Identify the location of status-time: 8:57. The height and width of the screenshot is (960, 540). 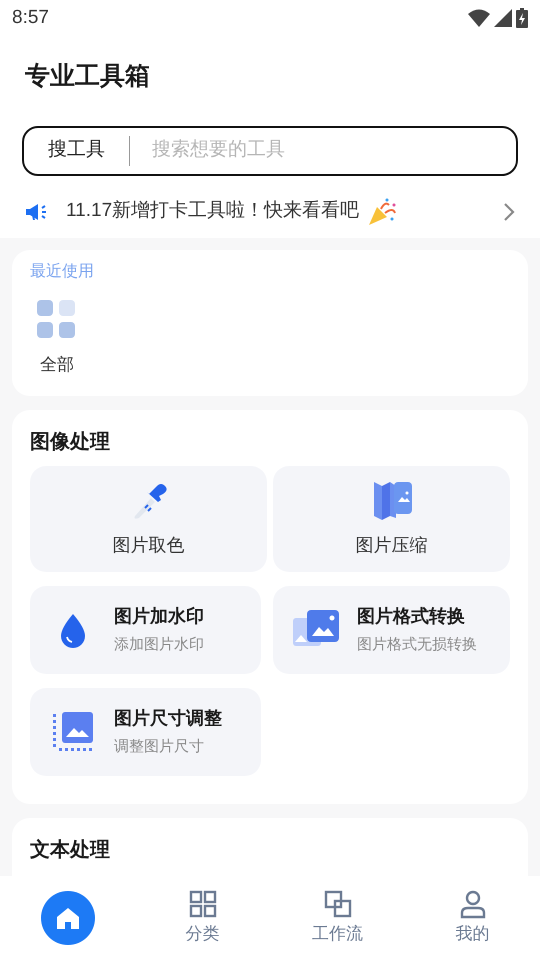
(30, 18).